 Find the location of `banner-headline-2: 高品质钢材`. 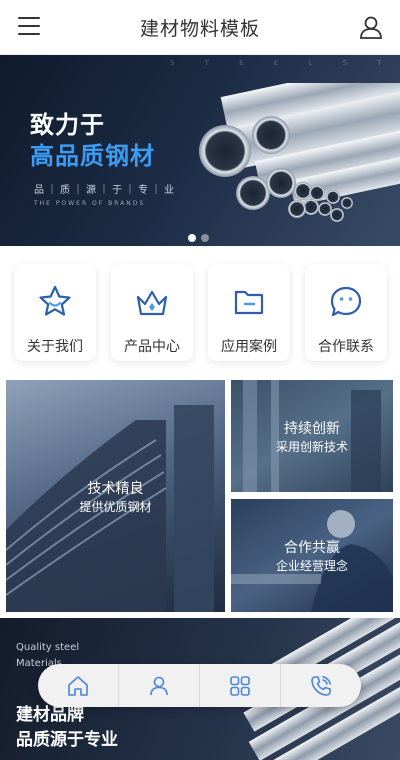

banner-headline-2: 高品质钢材 is located at coordinates (92, 156).